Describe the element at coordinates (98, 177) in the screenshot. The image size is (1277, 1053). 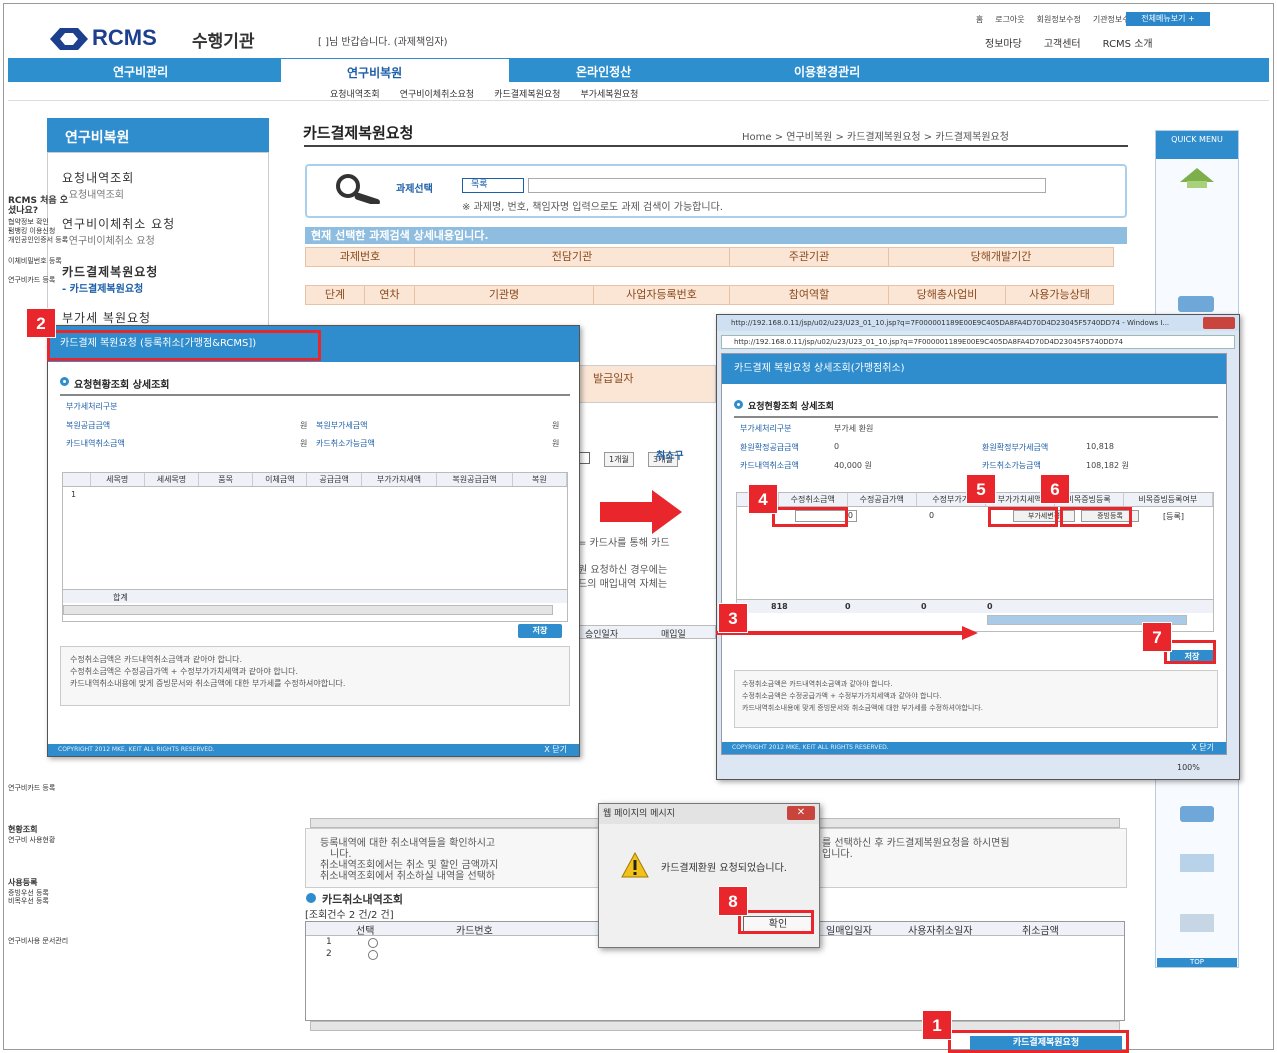
I see `left-menu-item-requests: 요청내역조회` at that location.